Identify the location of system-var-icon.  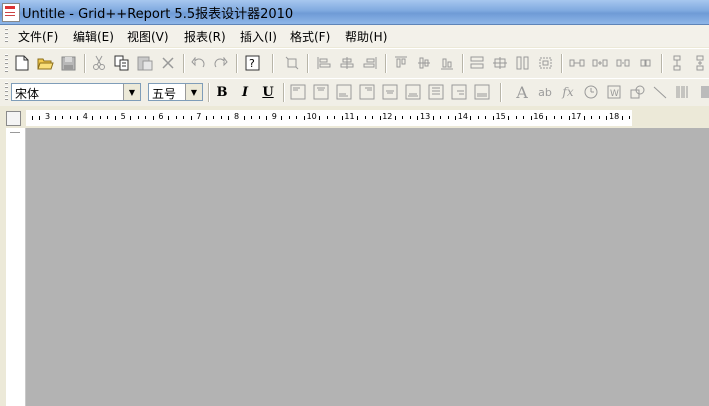
(591, 92).